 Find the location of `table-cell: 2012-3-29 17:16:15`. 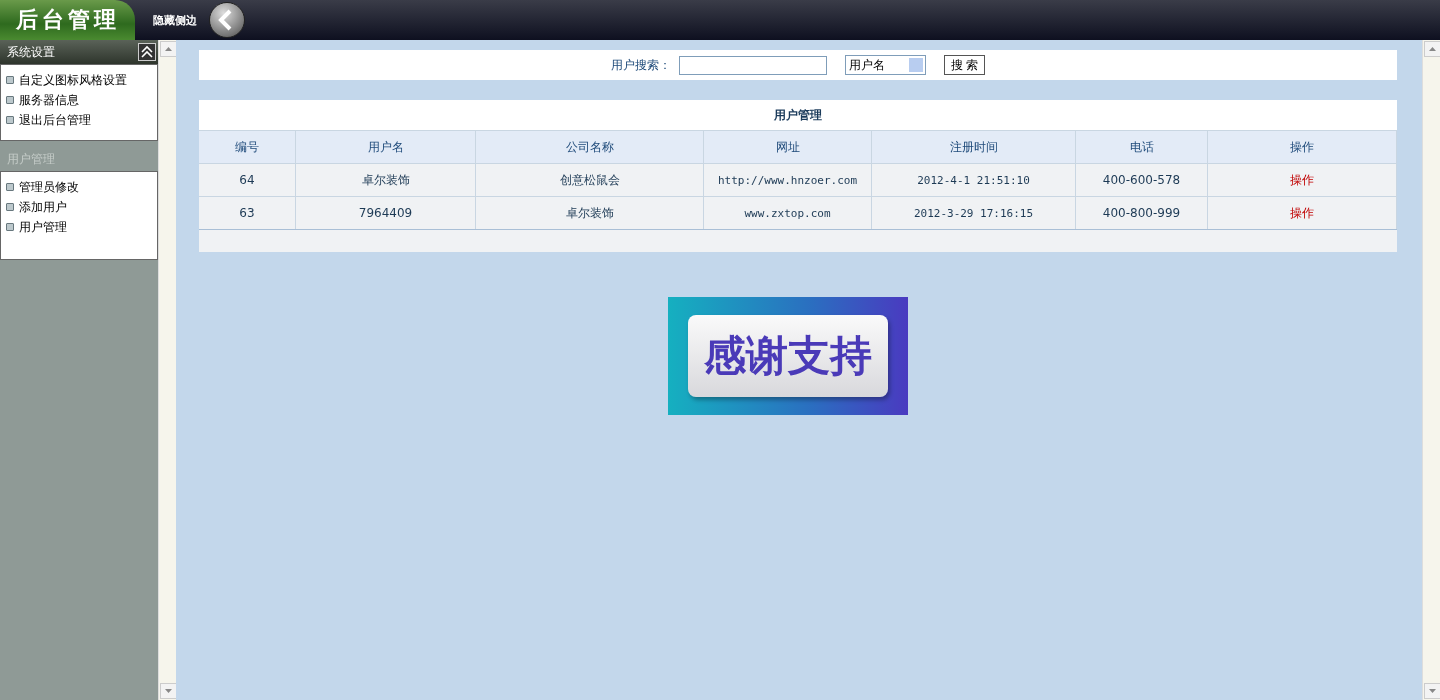

table-cell: 2012-3-29 17:16:15 is located at coordinates (974, 212).